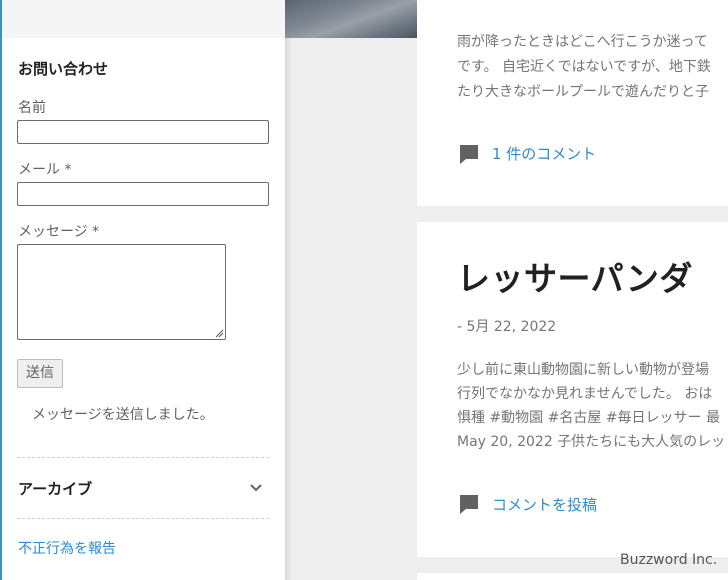 Image resolution: width=728 pixels, height=580 pixels. What do you see at coordinates (544, 153) in the screenshot?
I see `comment-count-link: 1 件のコメント` at bounding box center [544, 153].